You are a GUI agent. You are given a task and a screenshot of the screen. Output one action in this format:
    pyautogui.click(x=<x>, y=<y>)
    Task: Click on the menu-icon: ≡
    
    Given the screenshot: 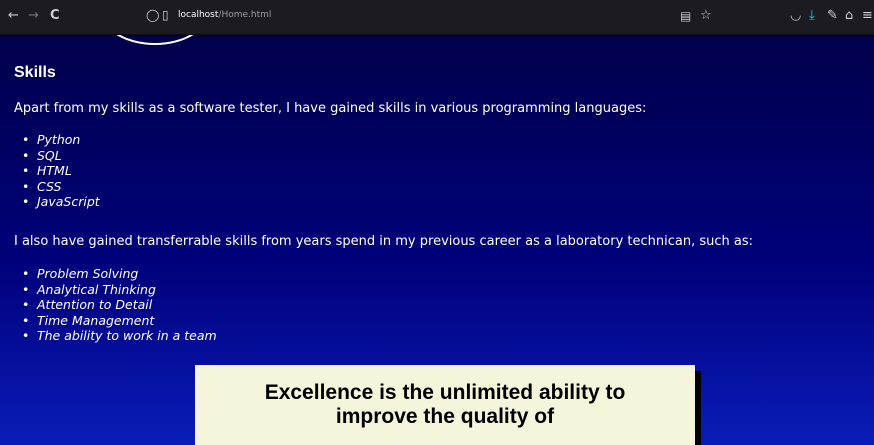 What is the action you would take?
    pyautogui.click(x=867, y=16)
    